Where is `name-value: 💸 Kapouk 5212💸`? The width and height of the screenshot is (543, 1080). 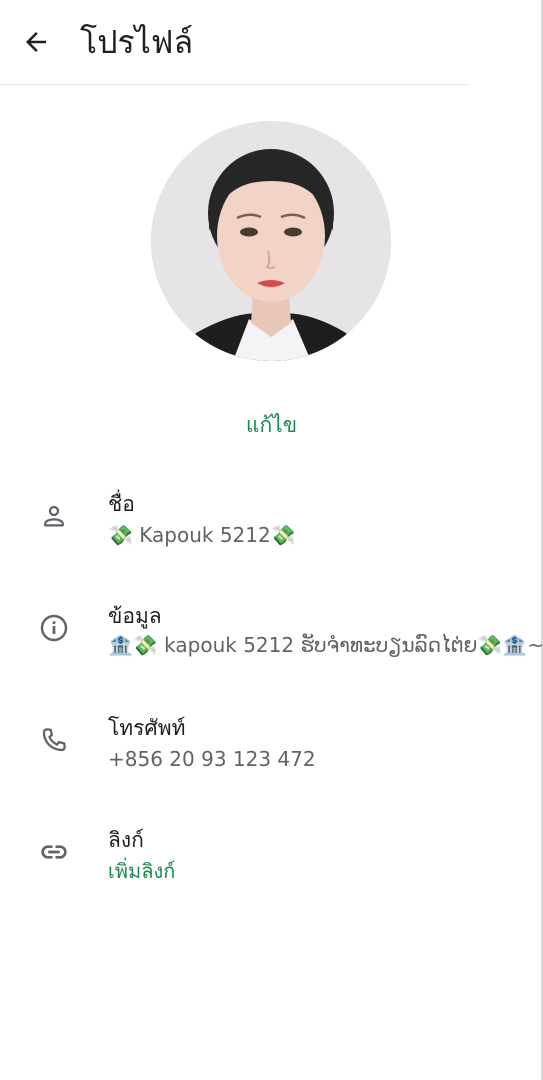 name-value: 💸 Kapouk 5212💸 is located at coordinates (202, 535).